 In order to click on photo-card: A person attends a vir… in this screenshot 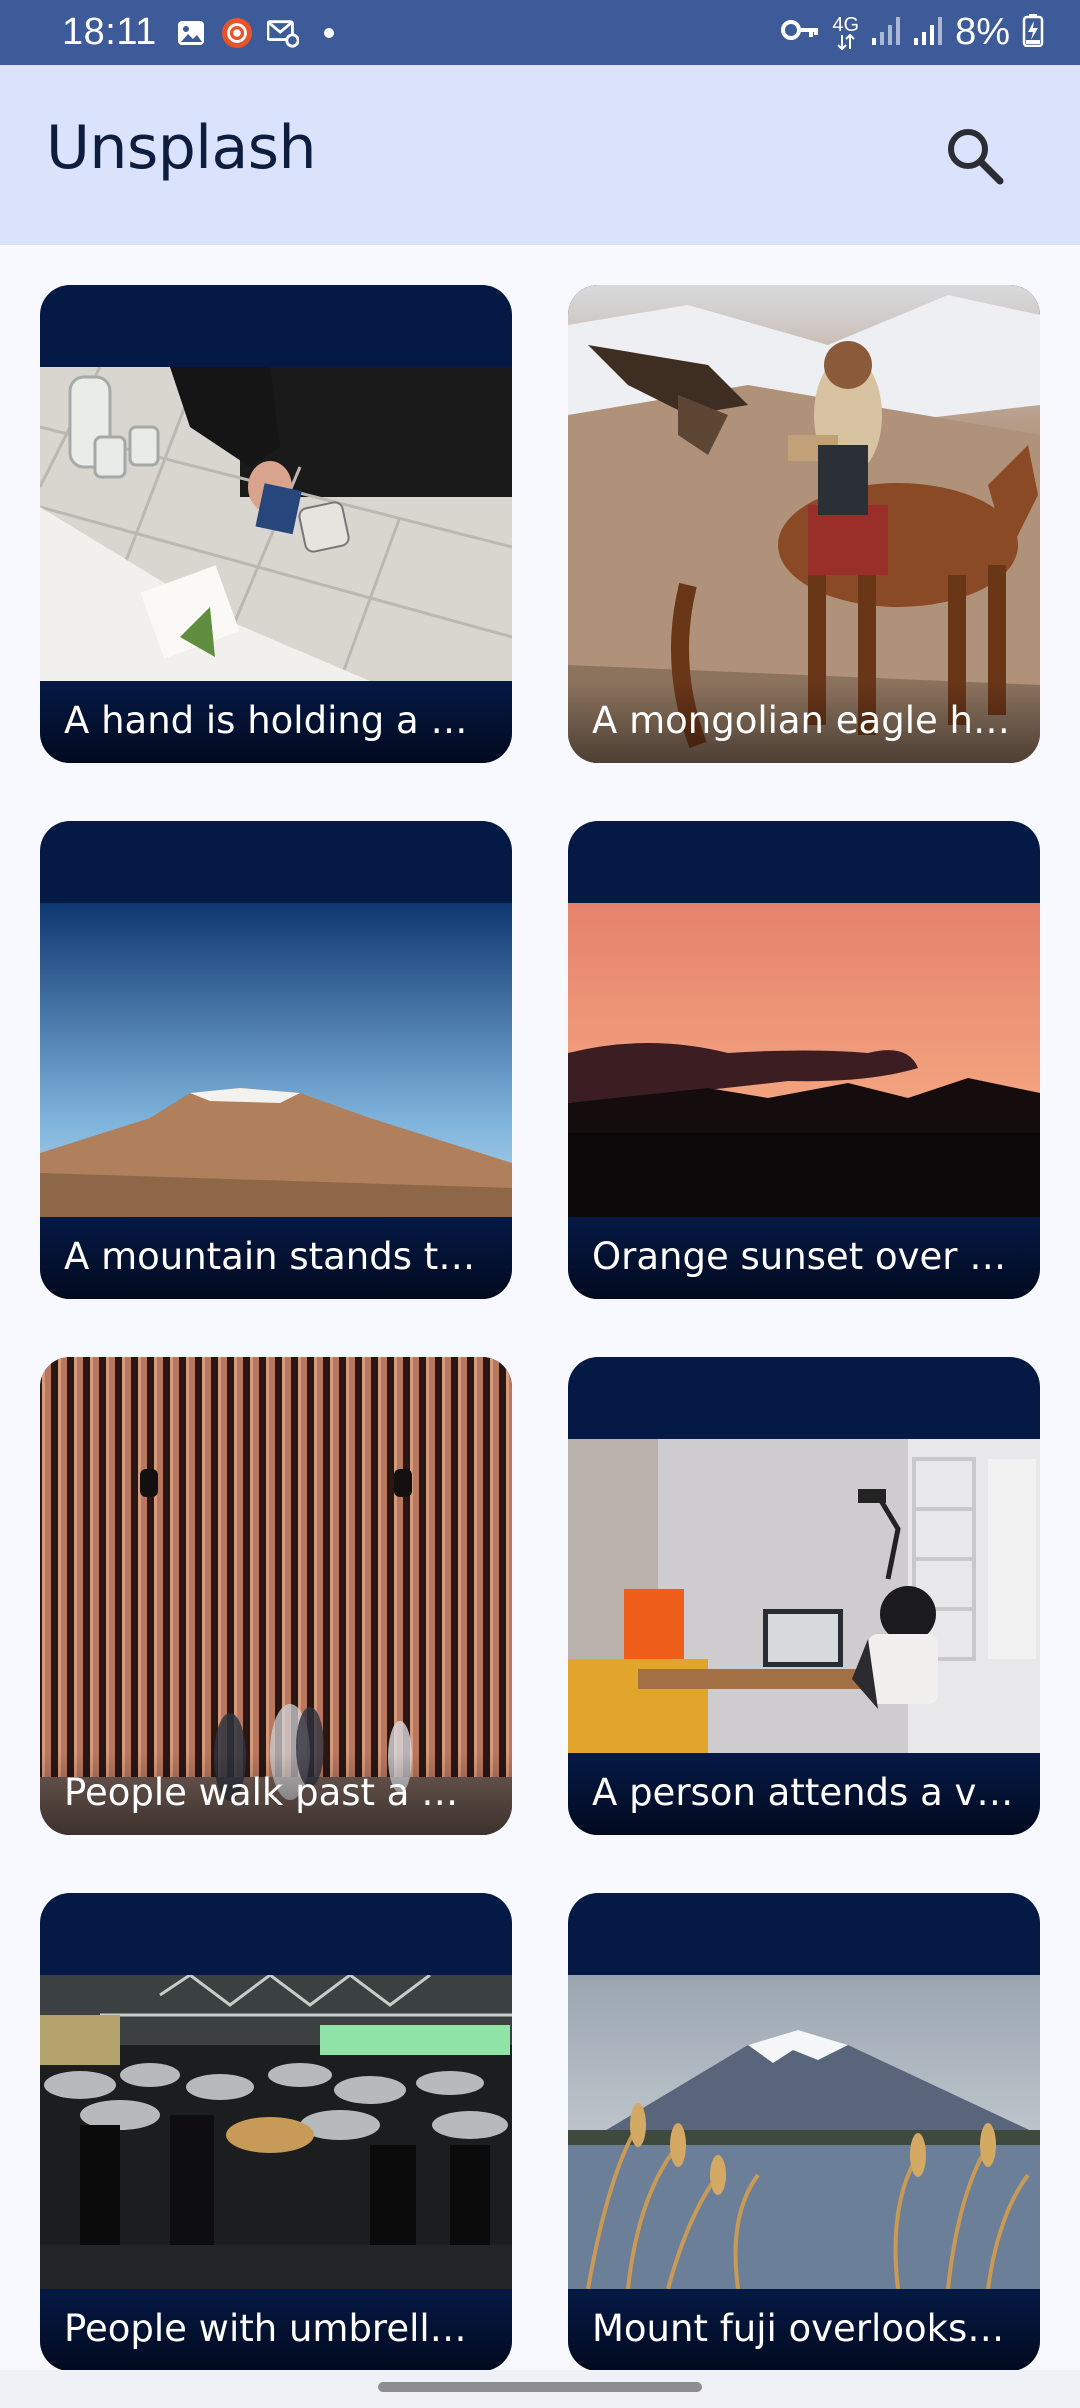, I will do `click(804, 1596)`.